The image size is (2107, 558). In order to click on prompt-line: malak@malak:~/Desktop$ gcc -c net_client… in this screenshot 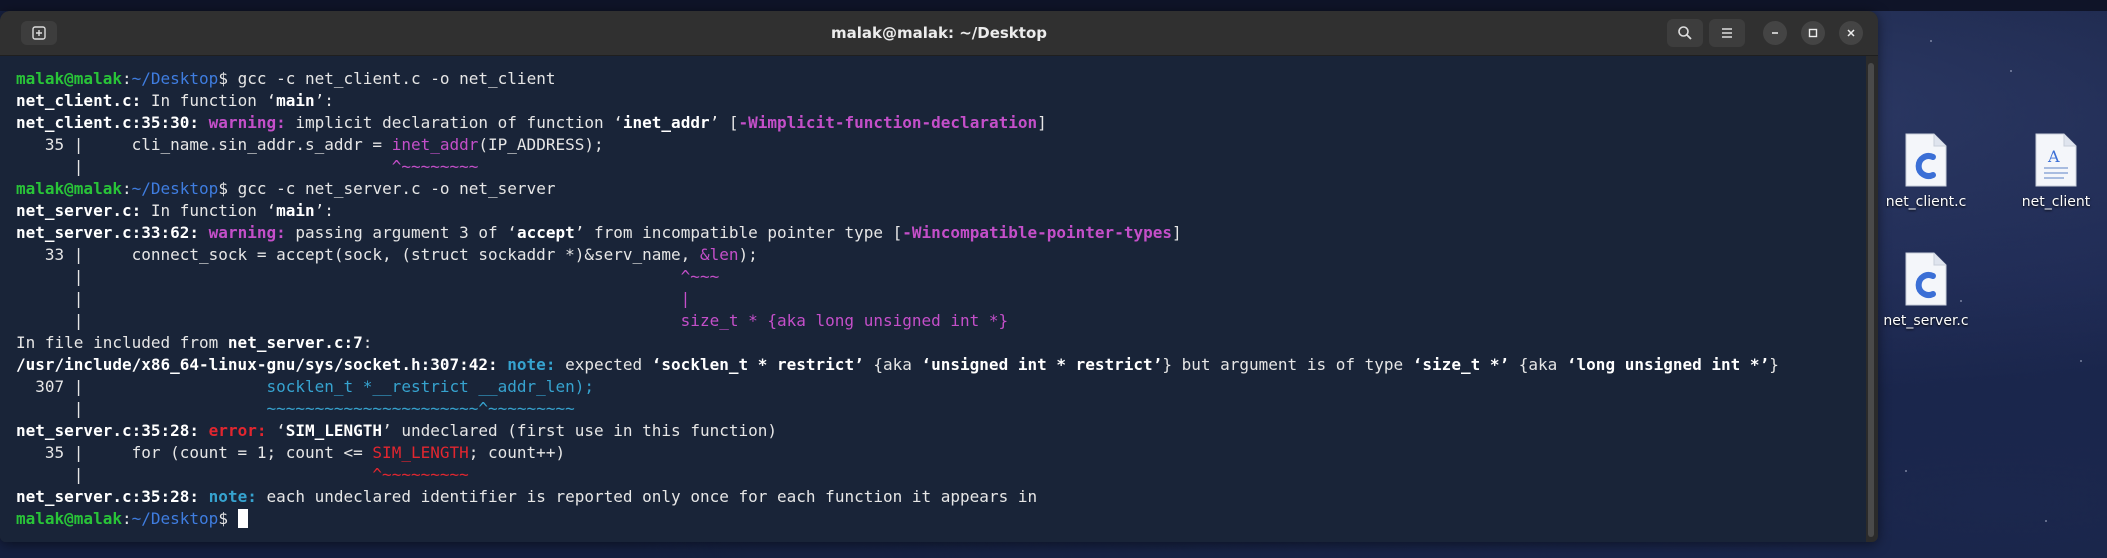, I will do `click(286, 78)`.